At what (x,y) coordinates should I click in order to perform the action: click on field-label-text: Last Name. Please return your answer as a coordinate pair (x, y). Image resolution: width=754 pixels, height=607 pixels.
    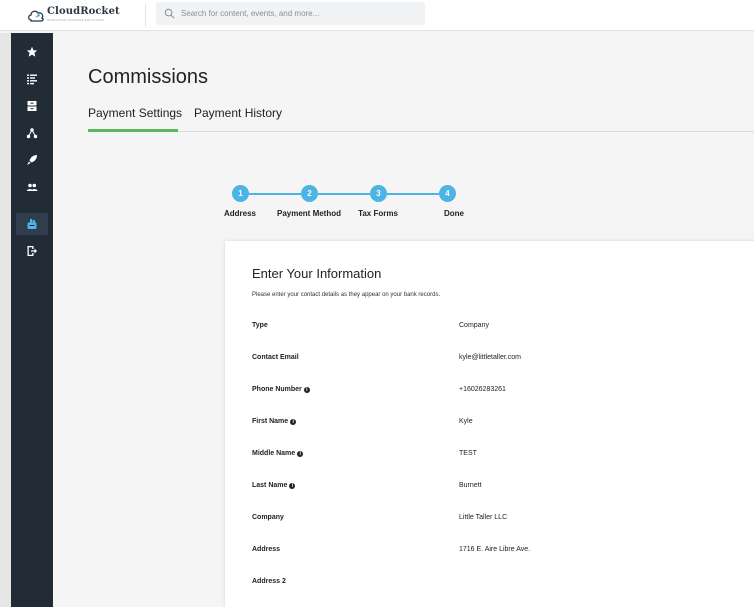
    Looking at the image, I should click on (270, 485).